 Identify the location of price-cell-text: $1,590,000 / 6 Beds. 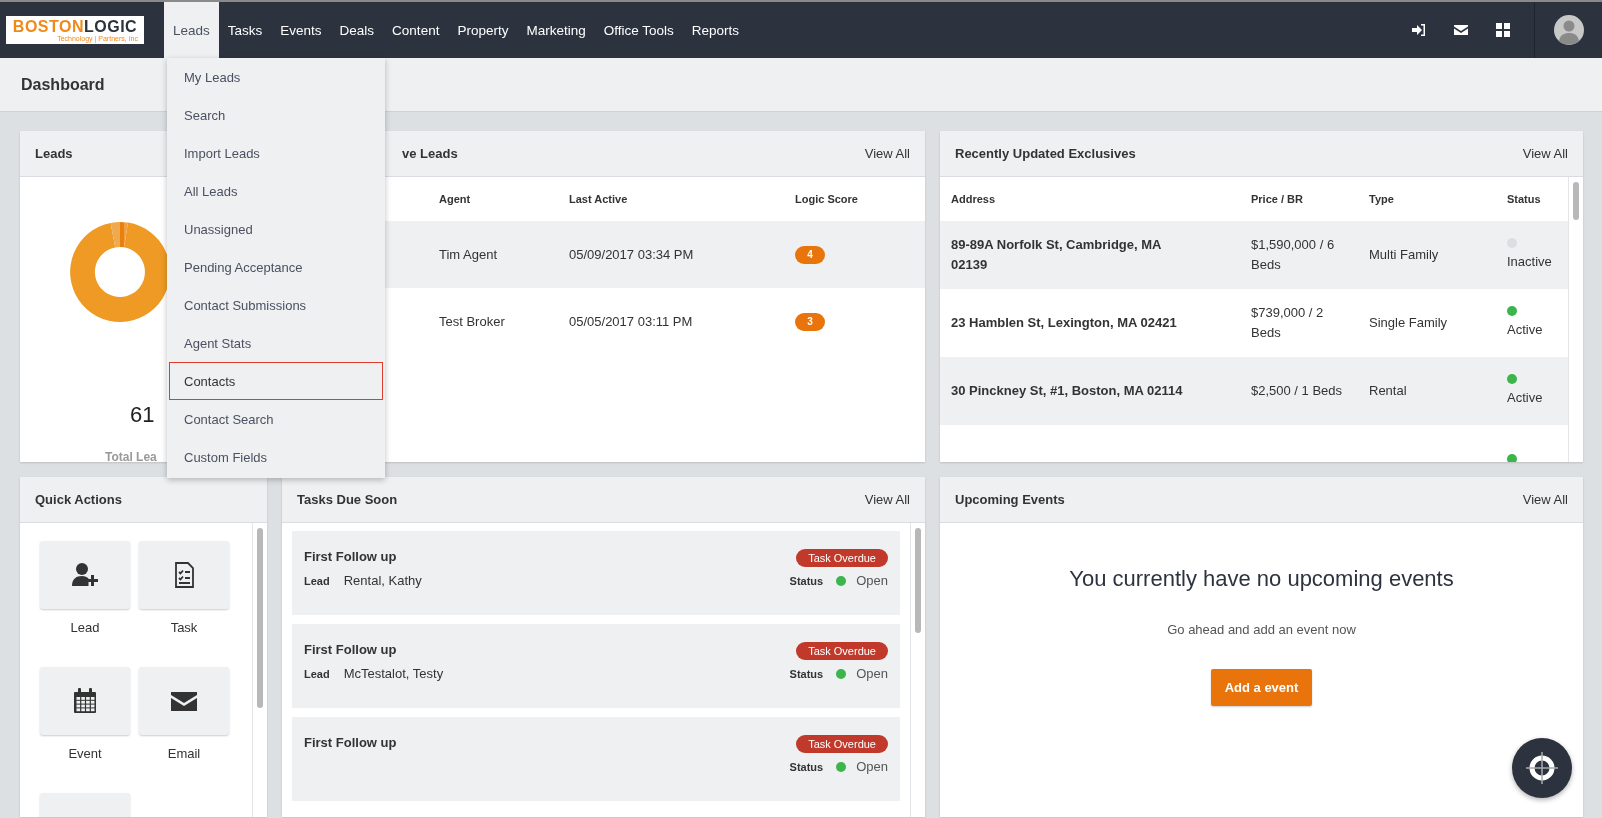
(1293, 254).